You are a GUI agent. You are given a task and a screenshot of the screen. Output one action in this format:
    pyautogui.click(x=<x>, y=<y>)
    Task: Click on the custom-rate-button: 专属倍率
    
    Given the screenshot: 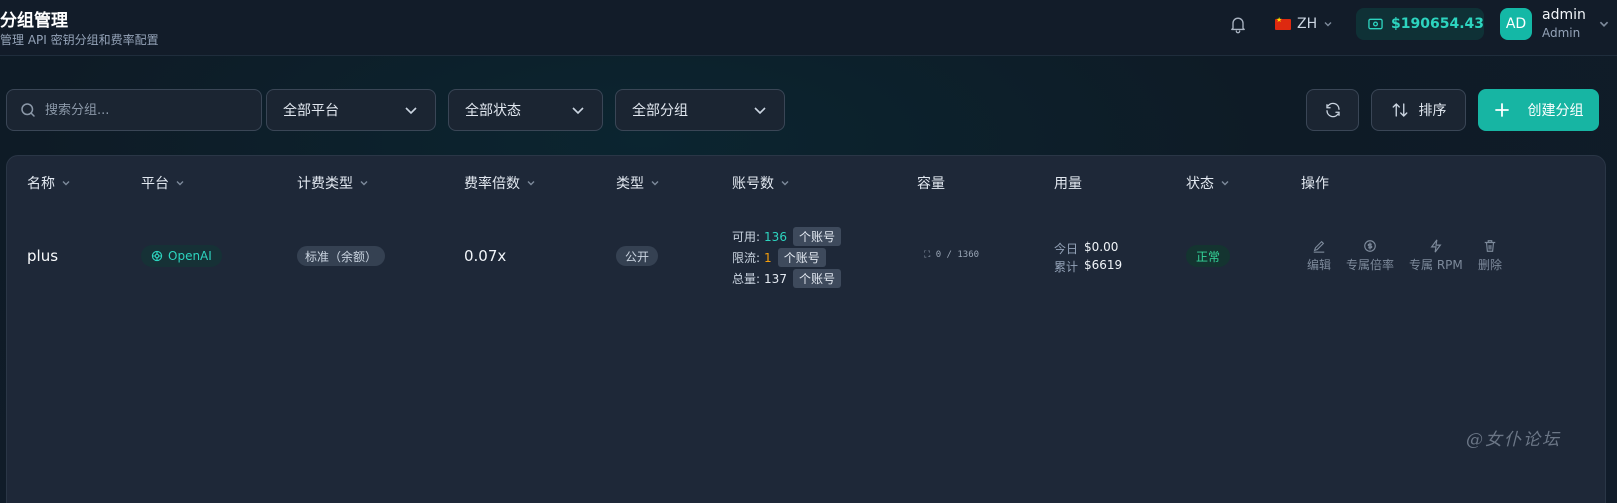 What is the action you would take?
    pyautogui.click(x=1370, y=256)
    